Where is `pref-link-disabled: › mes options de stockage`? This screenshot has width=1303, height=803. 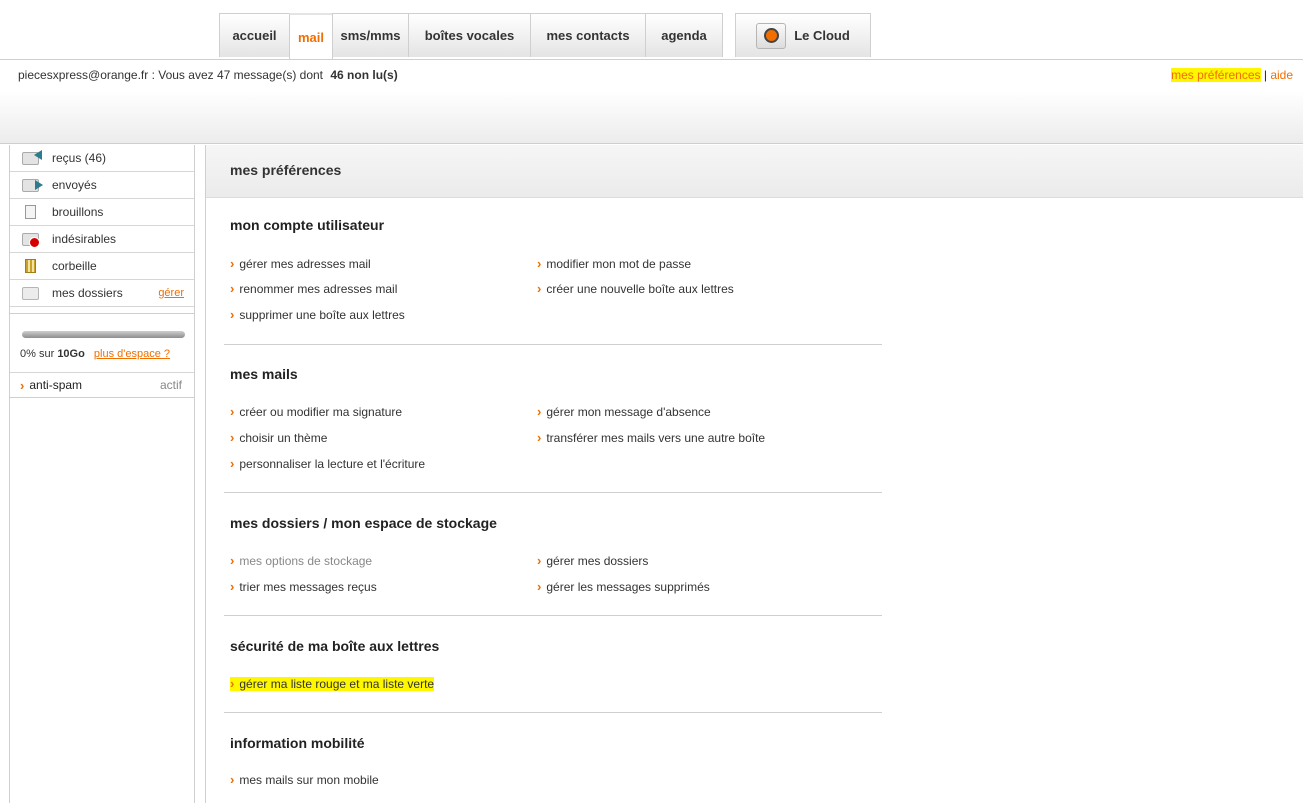
pref-link-disabled: › mes options de stockage is located at coordinates (301, 560).